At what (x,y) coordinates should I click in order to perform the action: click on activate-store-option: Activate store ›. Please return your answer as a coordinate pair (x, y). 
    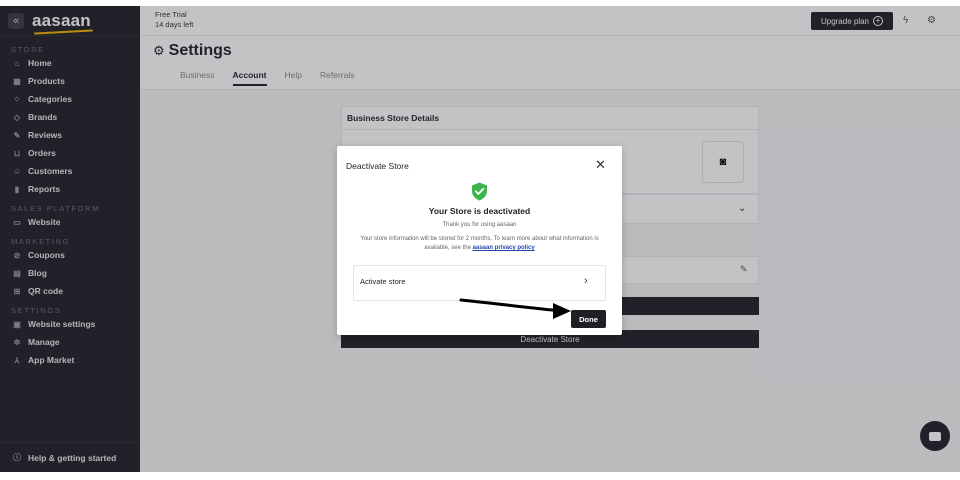
    Looking at the image, I should click on (479, 283).